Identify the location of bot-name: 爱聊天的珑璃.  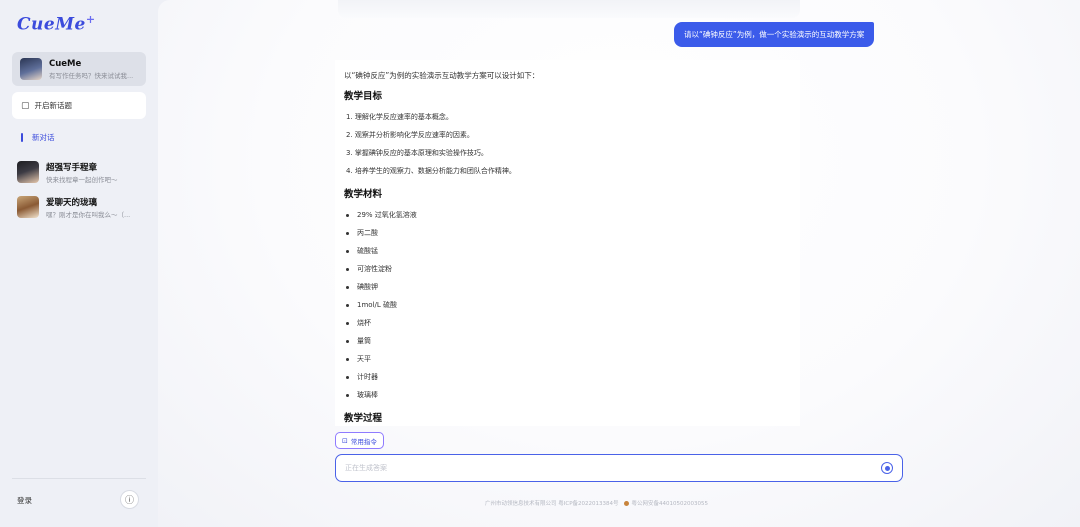
(72, 202).